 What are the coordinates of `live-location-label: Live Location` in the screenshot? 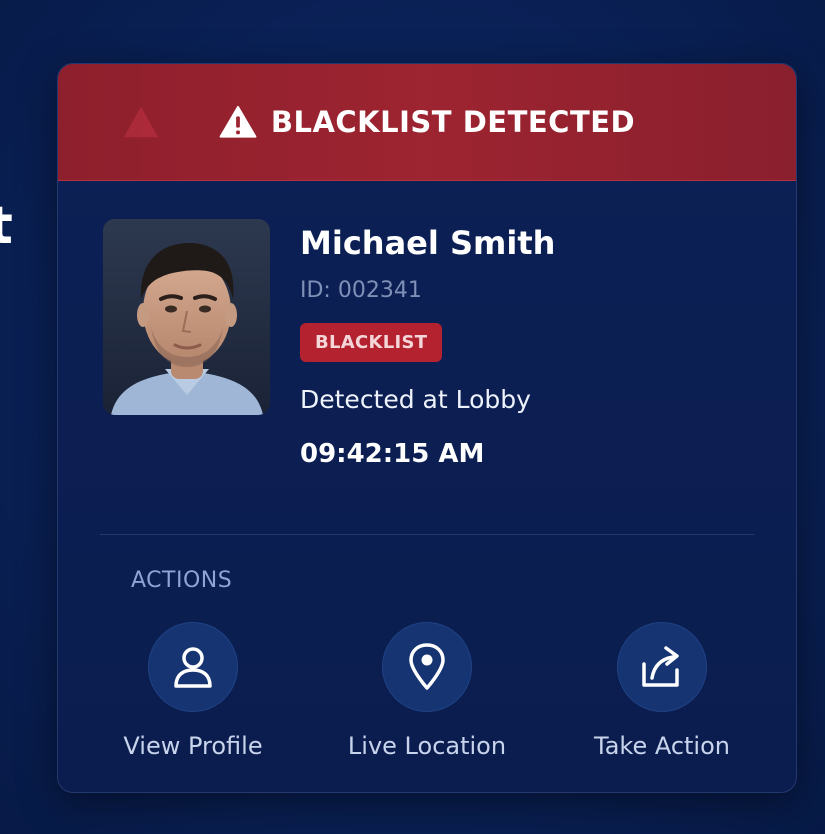 It's located at (427, 746).